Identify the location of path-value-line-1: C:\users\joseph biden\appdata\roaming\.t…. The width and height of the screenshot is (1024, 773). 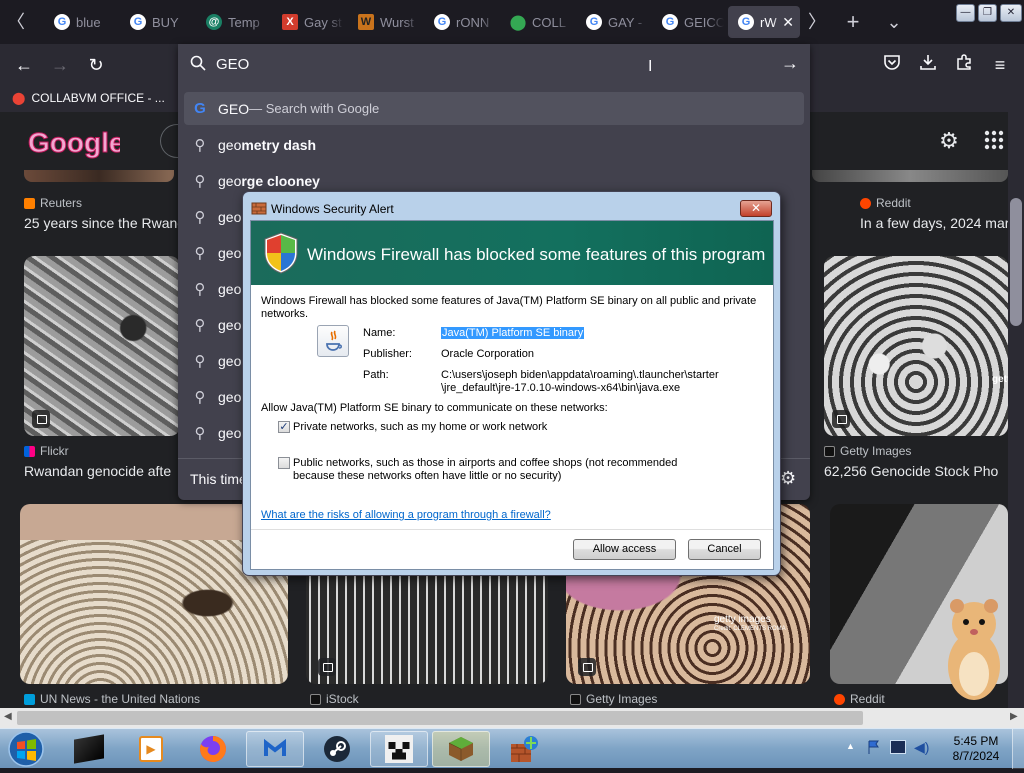
(580, 375).